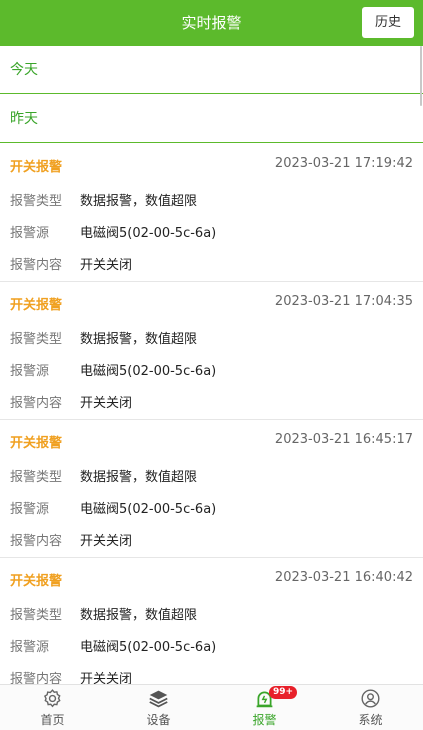 This screenshot has width=423, height=730. I want to click on tab-label: 设备, so click(158, 720).